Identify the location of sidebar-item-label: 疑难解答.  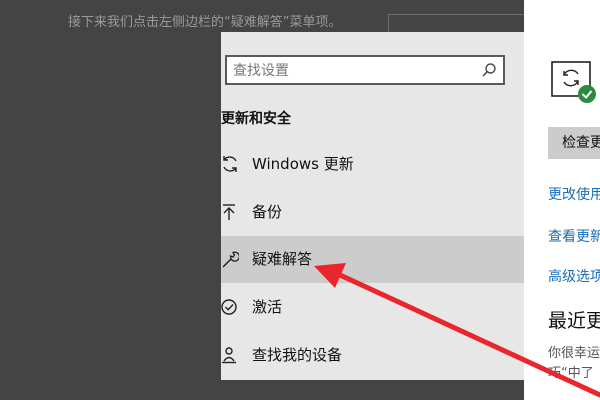
(282, 259).